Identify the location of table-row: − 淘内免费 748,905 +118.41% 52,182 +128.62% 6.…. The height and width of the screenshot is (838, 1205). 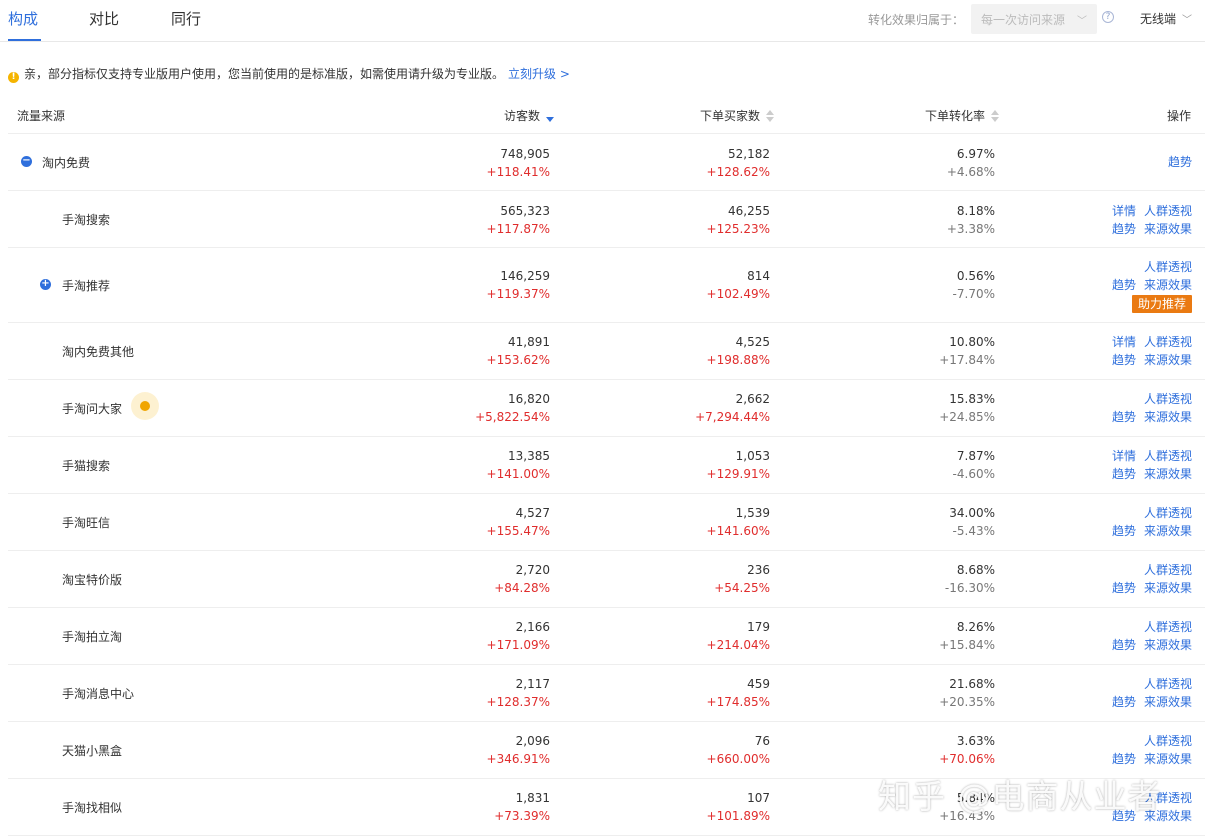
(606, 162).